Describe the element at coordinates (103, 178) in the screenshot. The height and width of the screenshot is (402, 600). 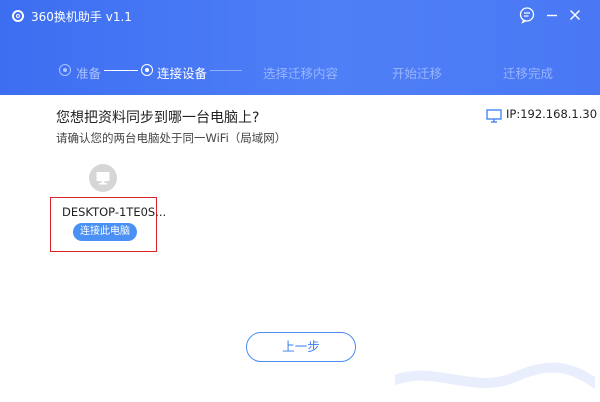
I see `monitor-icon` at that location.